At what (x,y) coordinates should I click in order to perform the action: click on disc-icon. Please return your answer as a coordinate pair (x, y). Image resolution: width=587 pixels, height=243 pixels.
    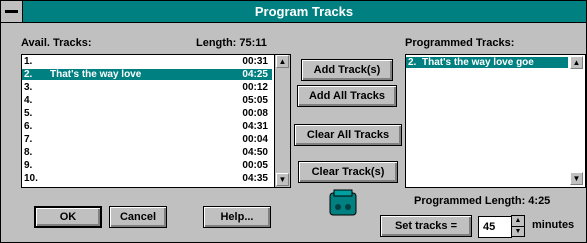
    Looking at the image, I should click on (343, 203).